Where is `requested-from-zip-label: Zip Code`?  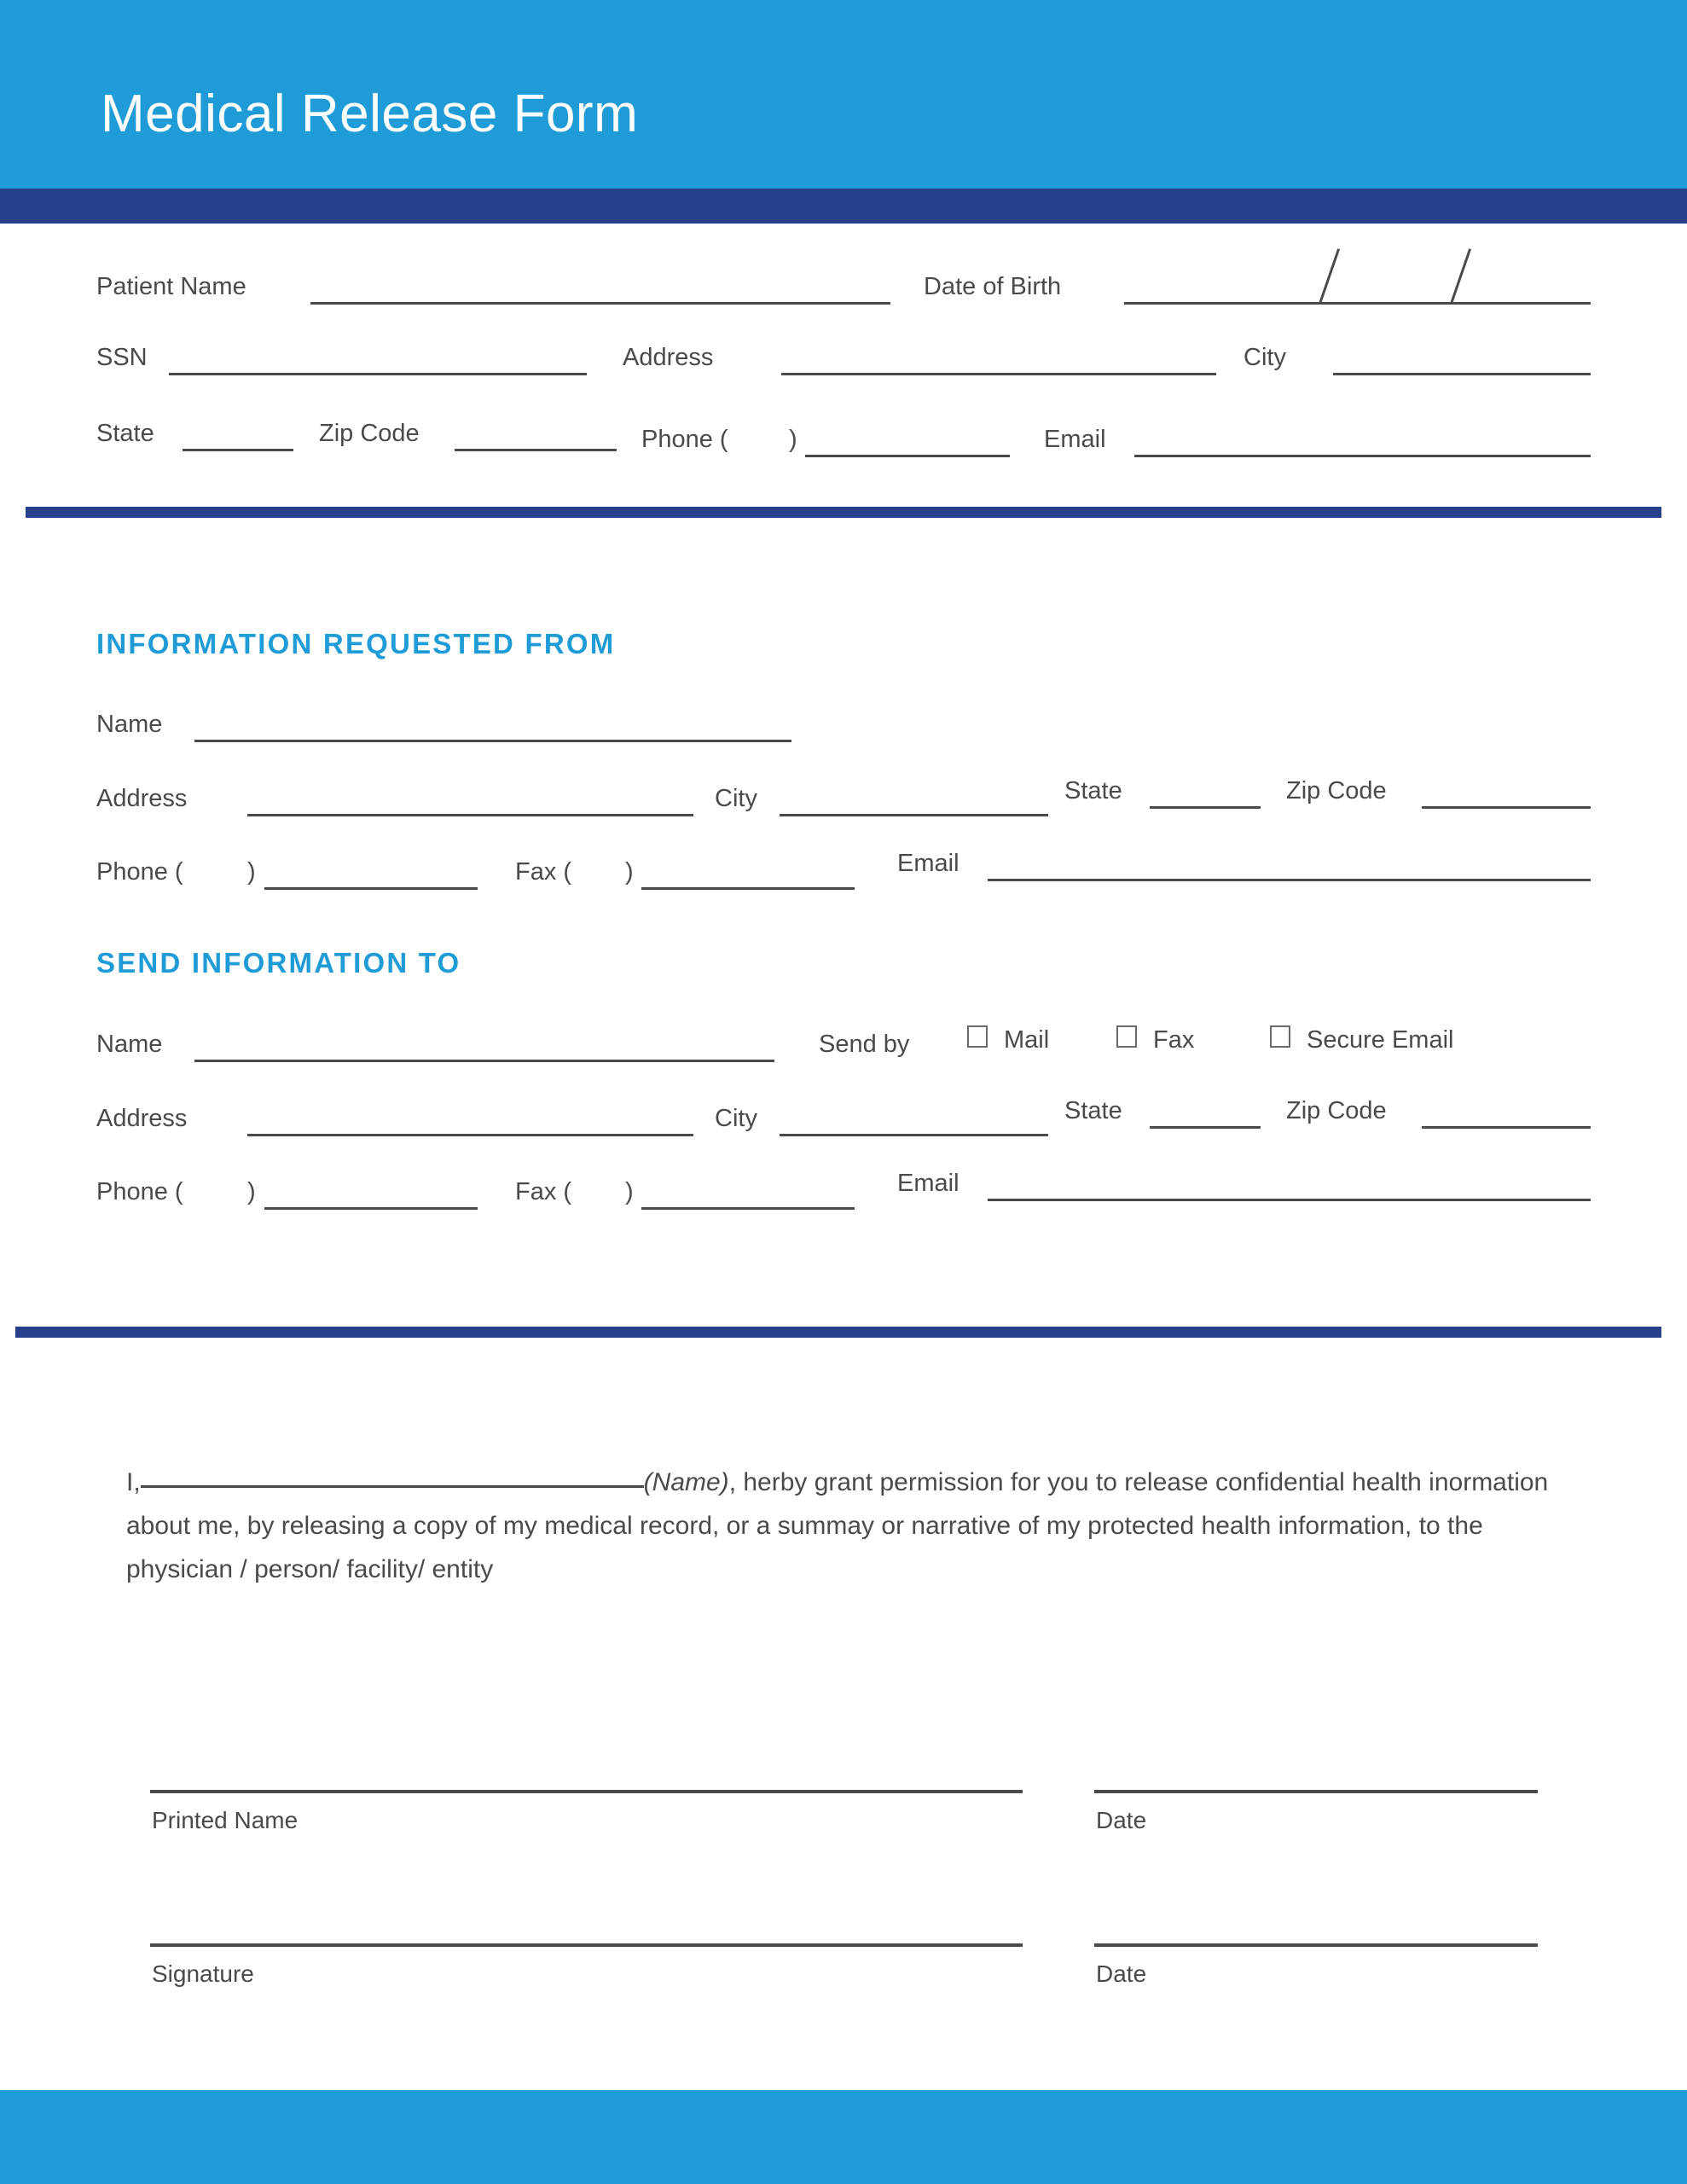 requested-from-zip-label: Zip Code is located at coordinates (1337, 790).